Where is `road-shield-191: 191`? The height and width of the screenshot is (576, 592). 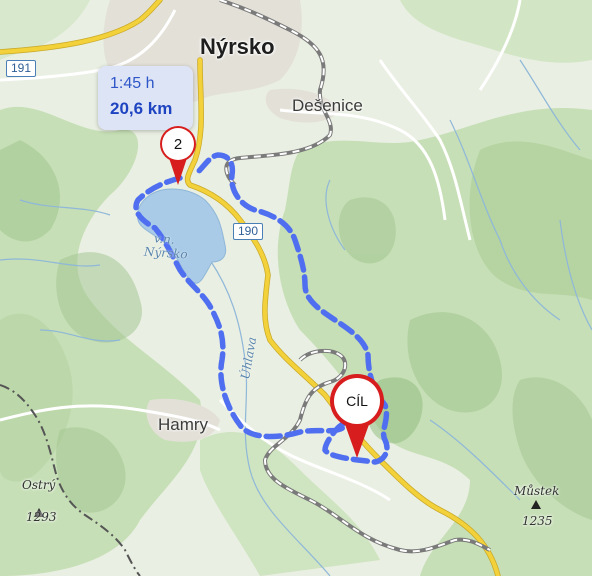
road-shield-191: 191 is located at coordinates (21, 68).